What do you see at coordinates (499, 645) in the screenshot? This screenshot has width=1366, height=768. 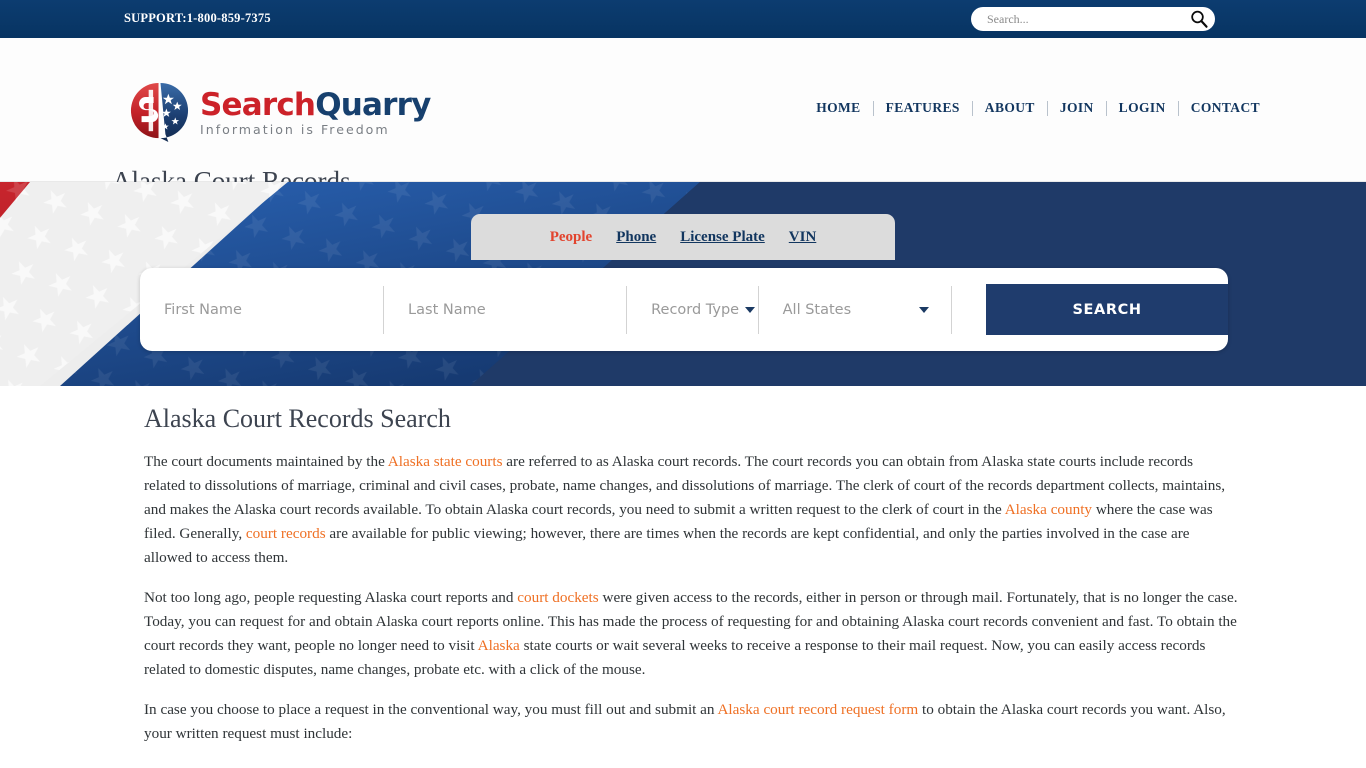 I see `link-alaska: Alaska` at bounding box center [499, 645].